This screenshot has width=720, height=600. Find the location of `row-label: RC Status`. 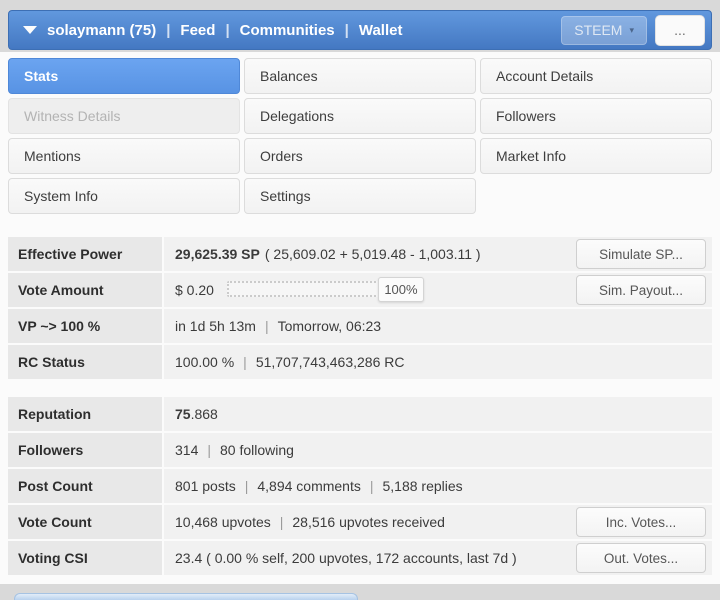

row-label: RC Status is located at coordinates (85, 362).